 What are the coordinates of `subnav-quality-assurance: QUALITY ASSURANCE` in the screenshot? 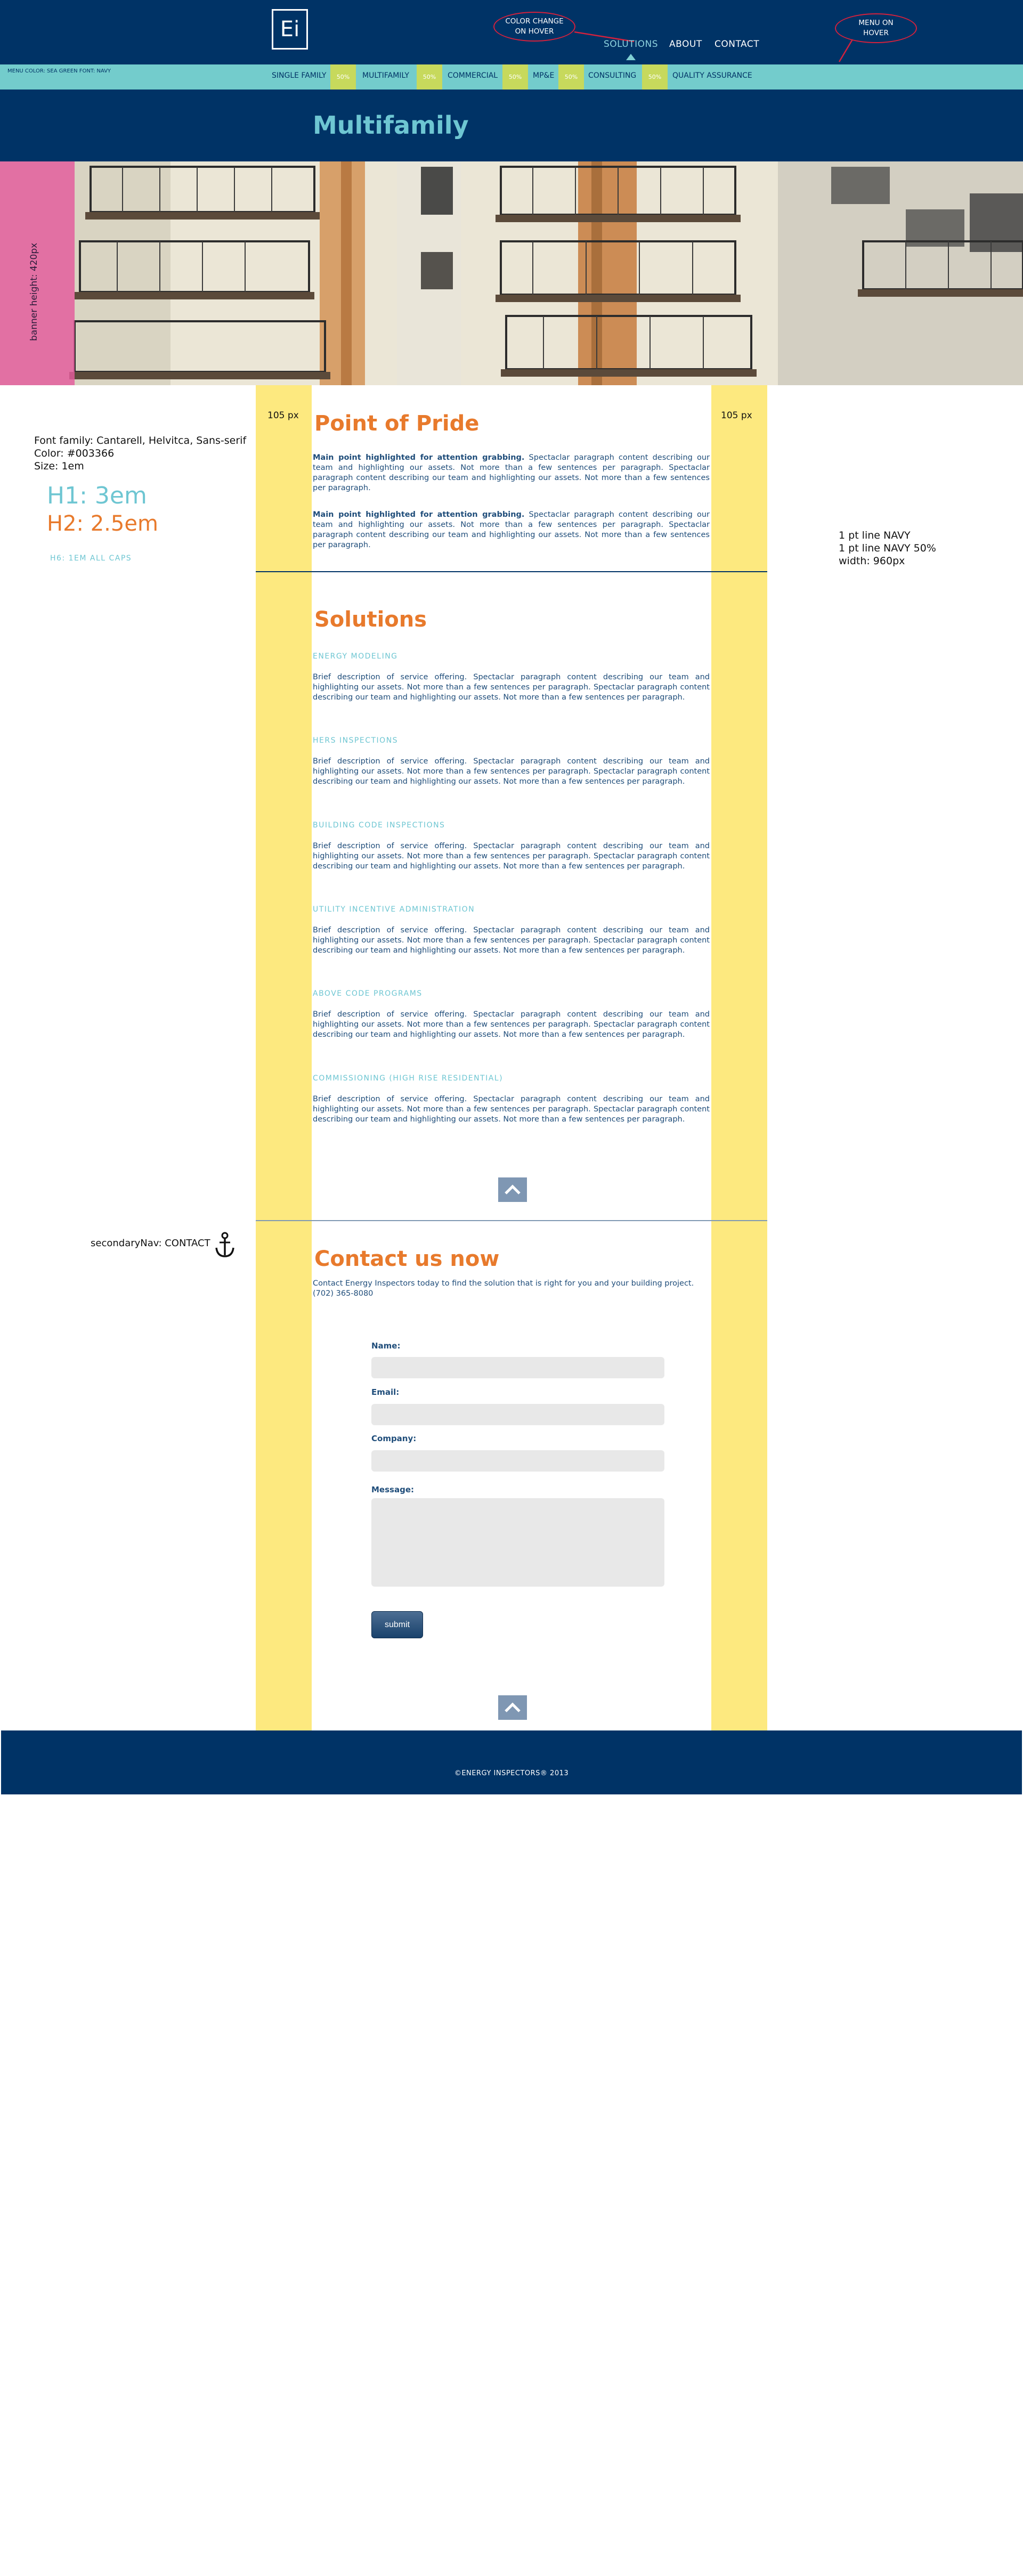 It's located at (712, 75).